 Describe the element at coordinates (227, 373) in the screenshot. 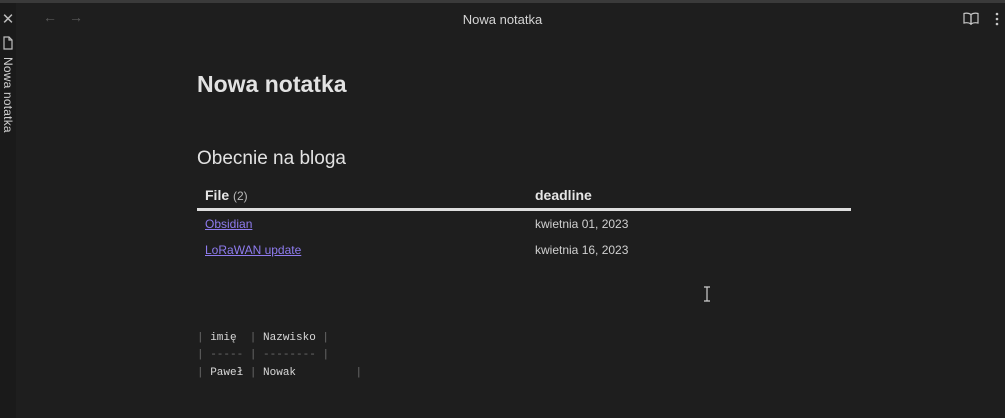

I see `raw-cell: Paweł` at that location.